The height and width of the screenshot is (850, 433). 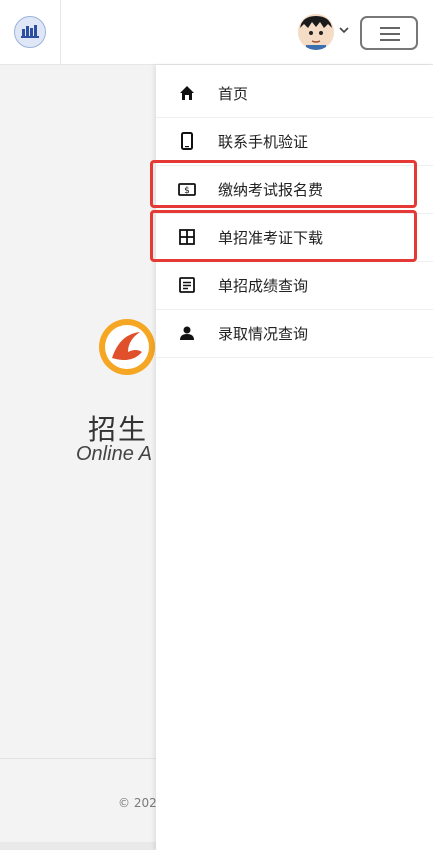 I want to click on menu-item-scores: 单招成绩查询, so click(x=294, y=285).